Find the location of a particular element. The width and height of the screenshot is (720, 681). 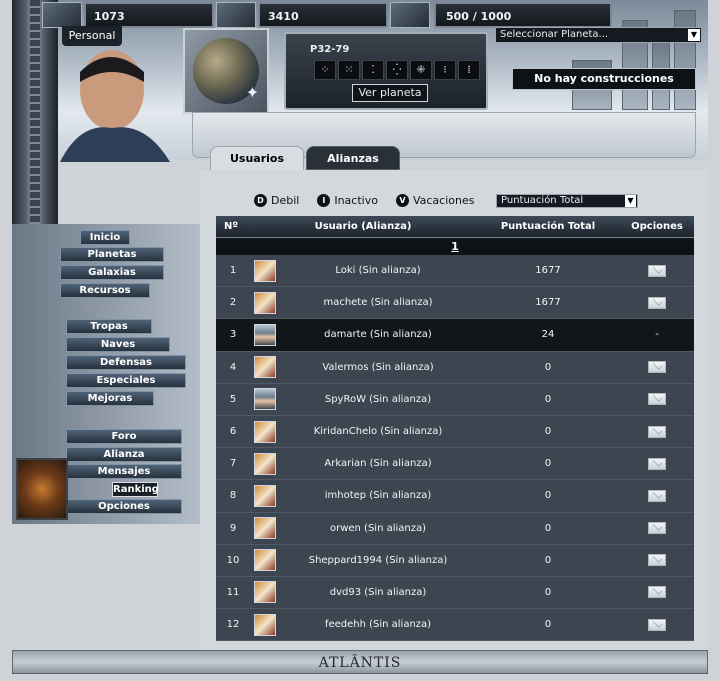

chevron-down-icon: ▼ is located at coordinates (630, 201).